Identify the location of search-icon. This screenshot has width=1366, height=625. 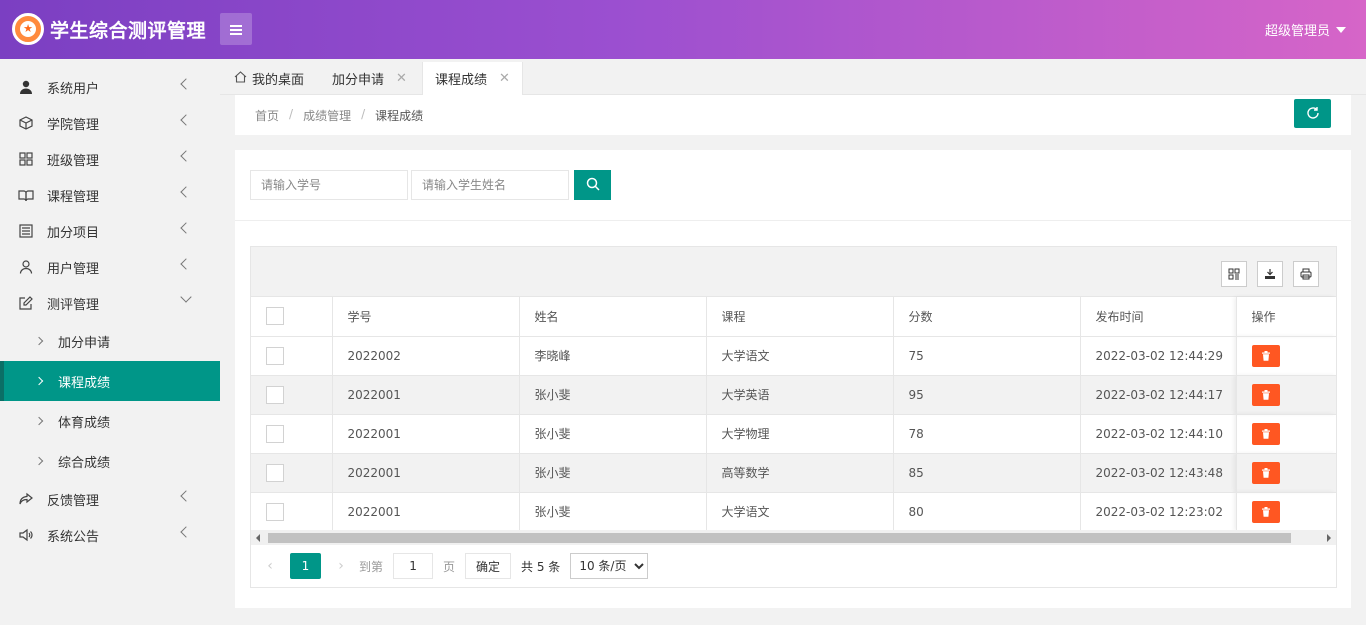
(593, 184).